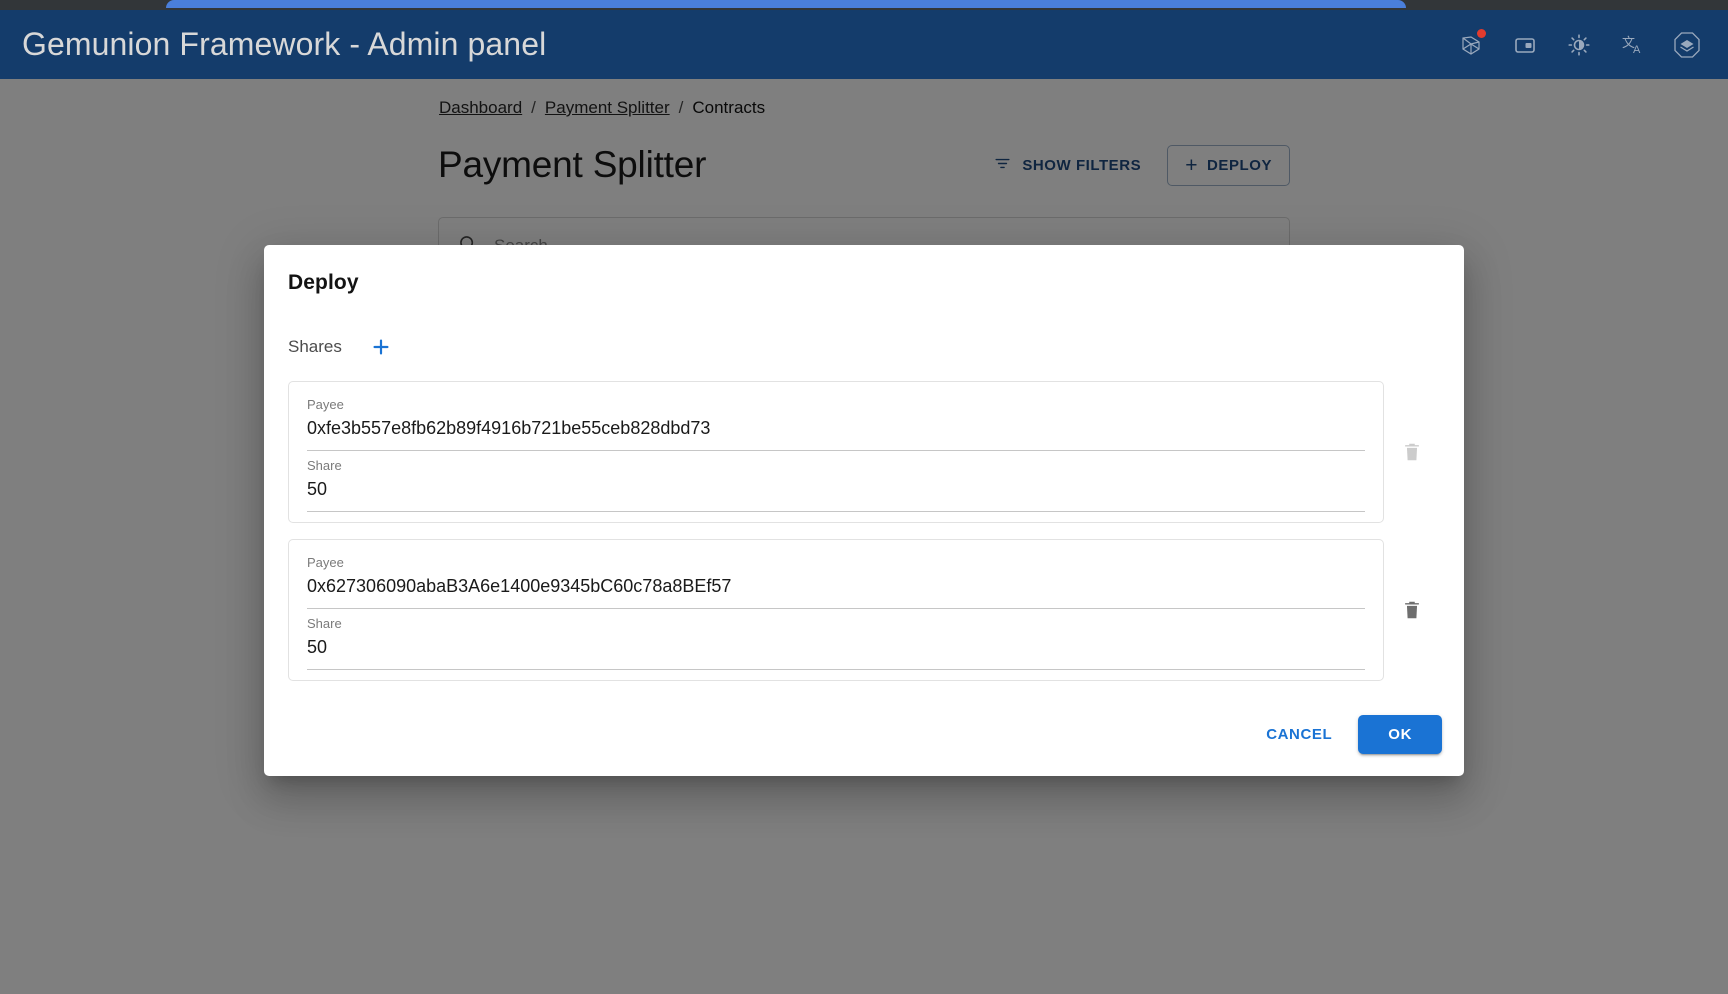 The image size is (1728, 994). Describe the element at coordinates (1481, 33) in the screenshot. I see `notification-badge` at that location.